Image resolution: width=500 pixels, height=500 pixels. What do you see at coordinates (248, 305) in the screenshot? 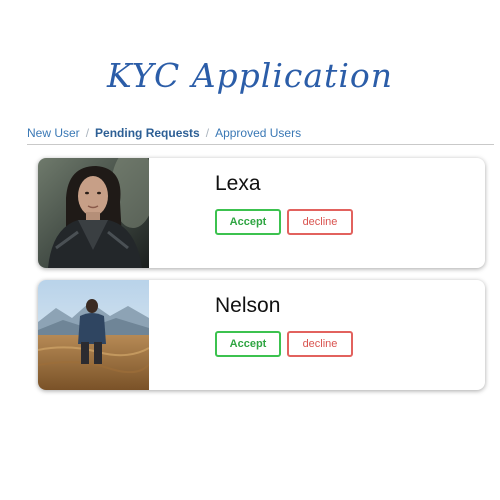
I see `user-name: Nelson` at bounding box center [248, 305].